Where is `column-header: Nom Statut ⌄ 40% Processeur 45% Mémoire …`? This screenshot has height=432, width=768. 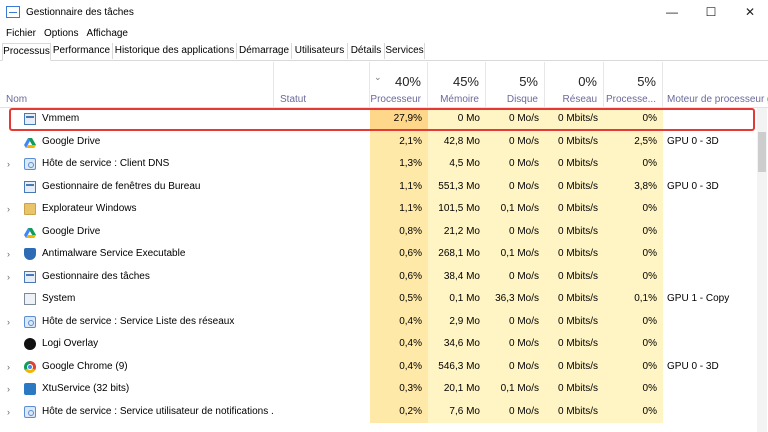
column-header: Nom Statut ⌄ 40% Processeur 45% Mémoire … is located at coordinates (384, 85).